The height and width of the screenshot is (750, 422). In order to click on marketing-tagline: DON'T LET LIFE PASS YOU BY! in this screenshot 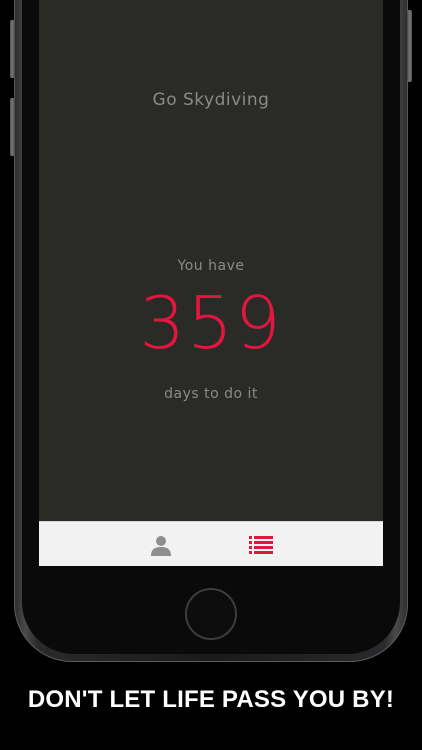, I will do `click(211, 699)`.